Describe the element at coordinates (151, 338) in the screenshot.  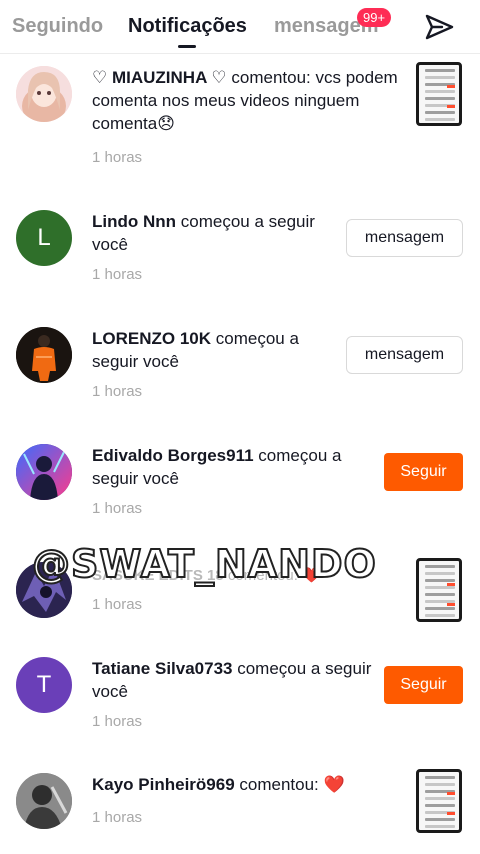
I see `username: LORENZO 10K` at that location.